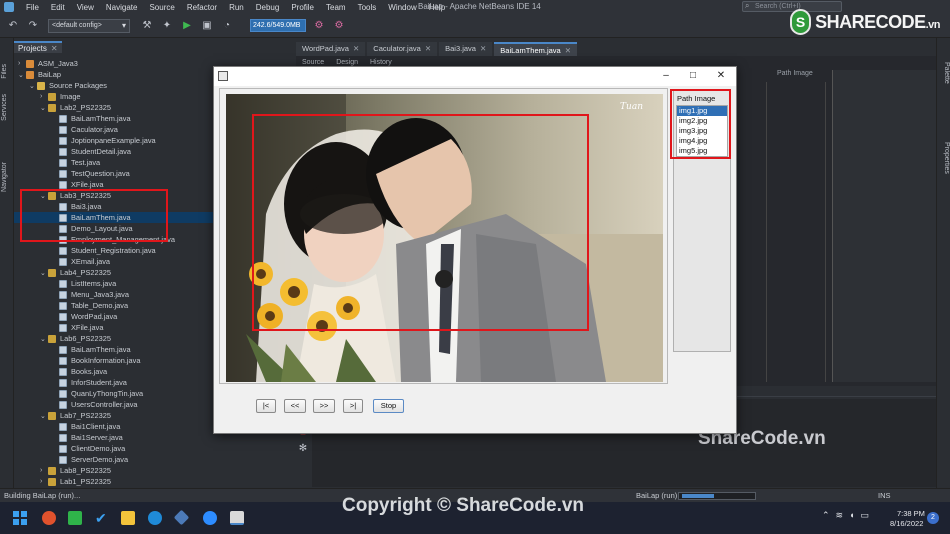 The height and width of the screenshot is (534, 950). I want to click on tree-file-item: QuanLyThongTin.java, so click(97, 393).